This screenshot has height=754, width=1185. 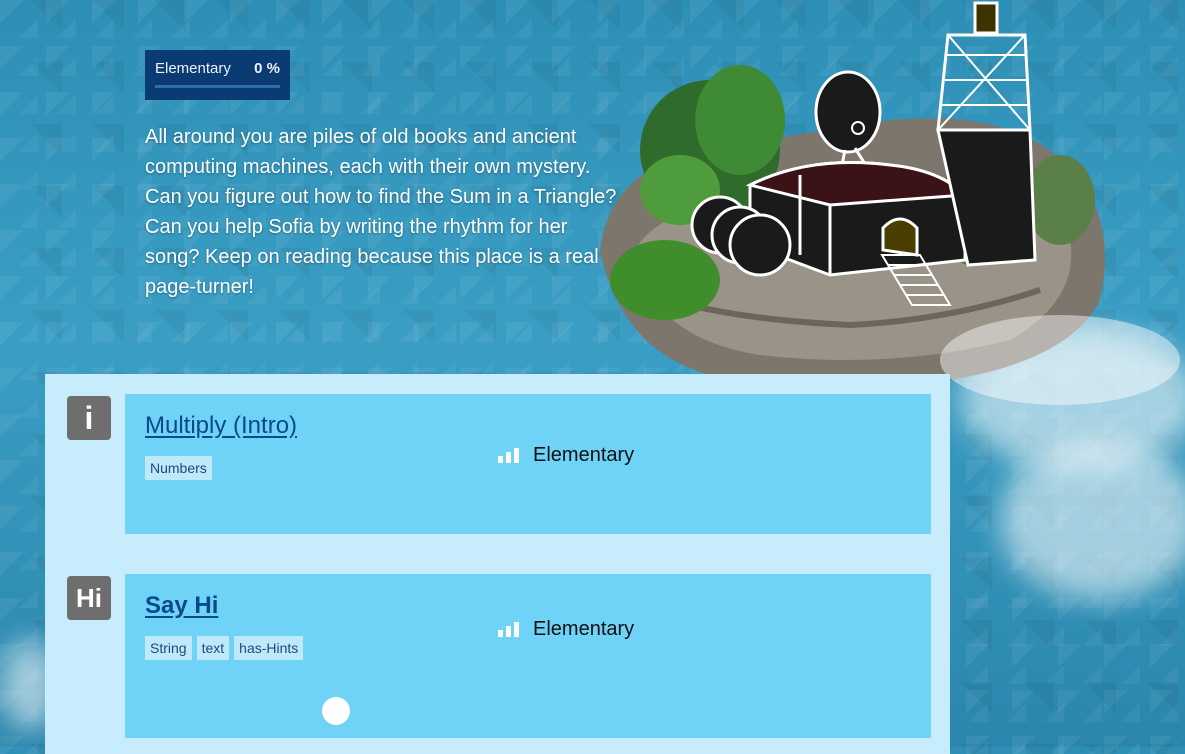 I want to click on mission-tag: String, so click(x=168, y=648).